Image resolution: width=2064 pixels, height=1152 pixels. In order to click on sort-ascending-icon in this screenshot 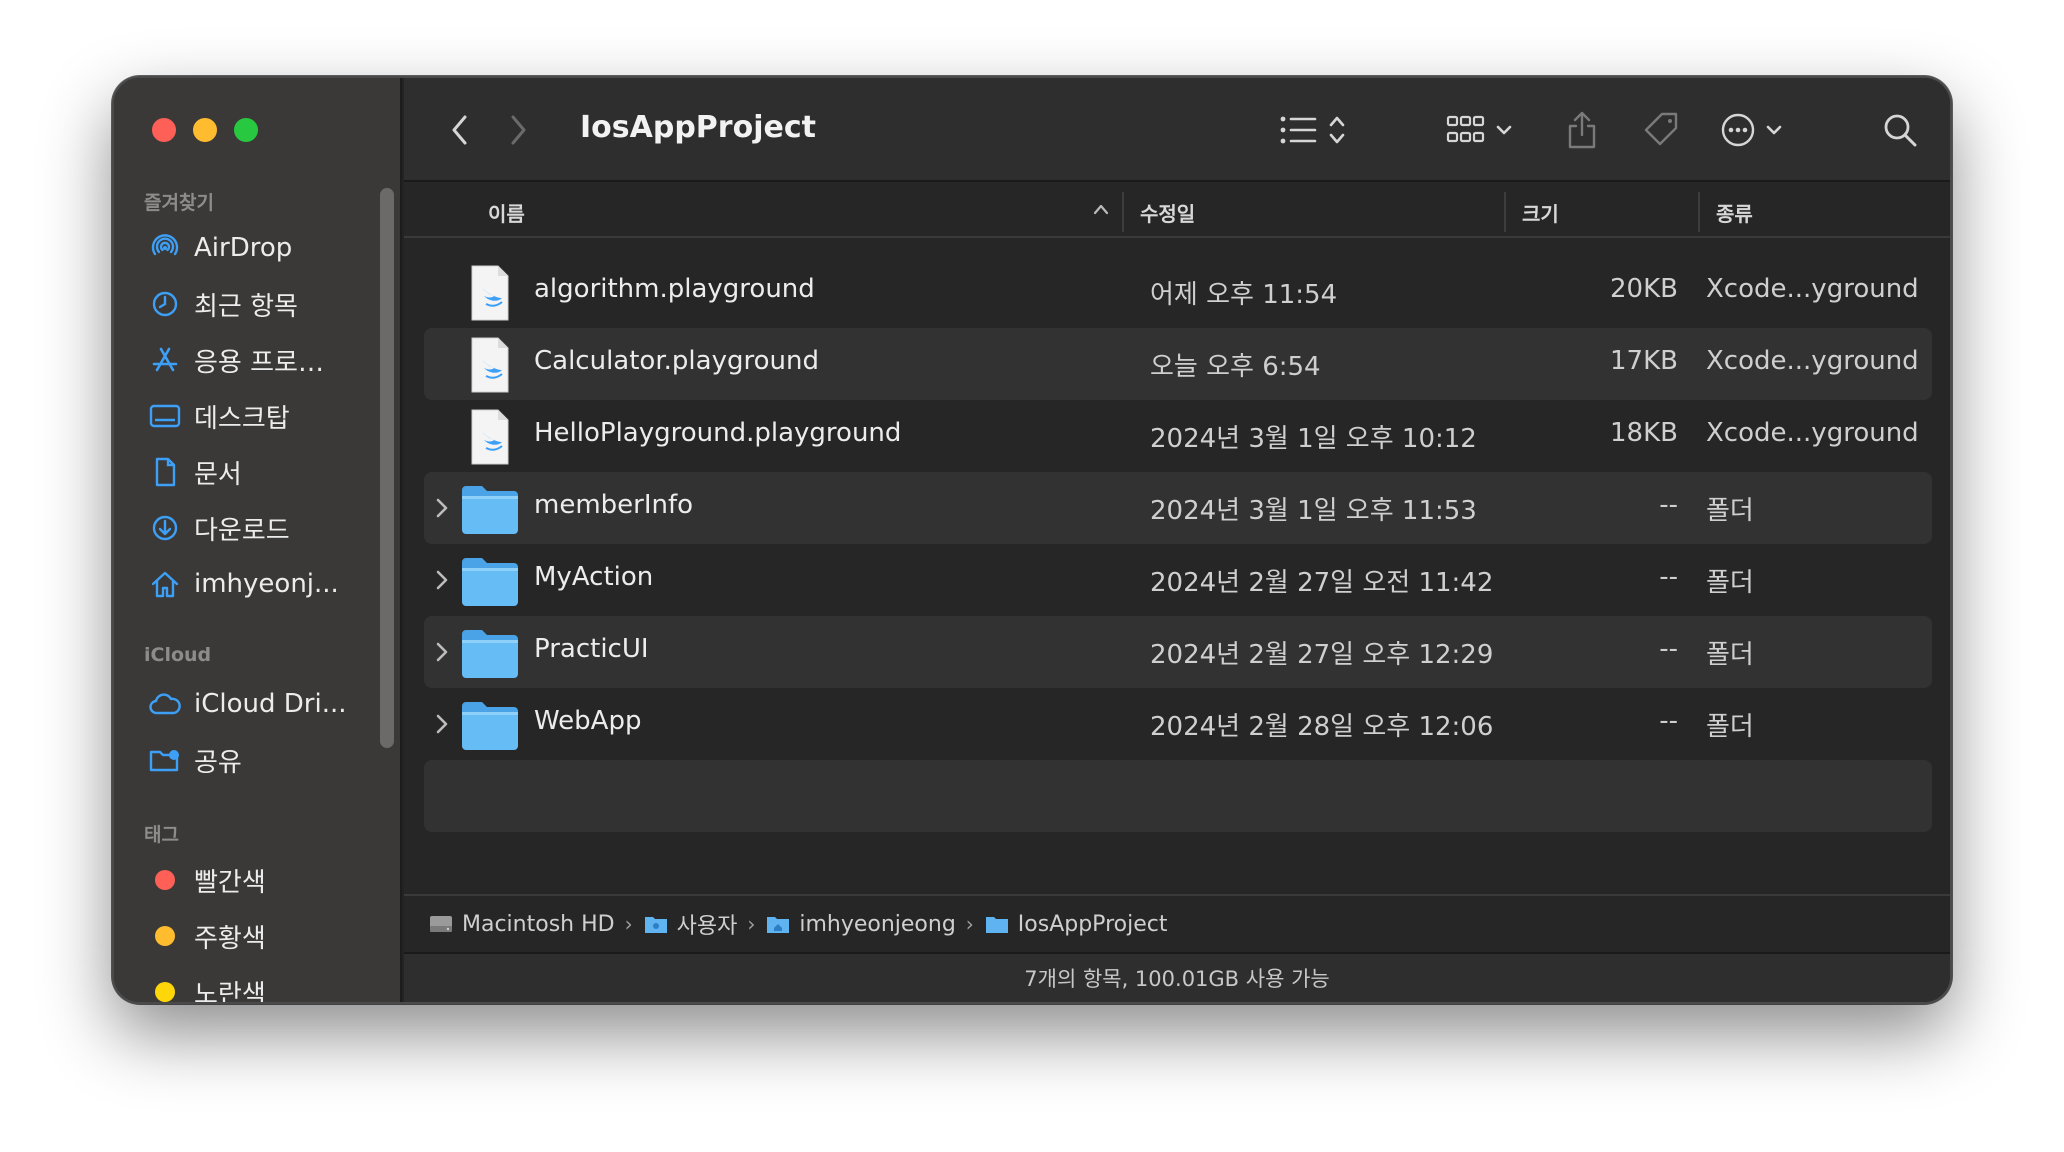, I will do `click(1101, 209)`.